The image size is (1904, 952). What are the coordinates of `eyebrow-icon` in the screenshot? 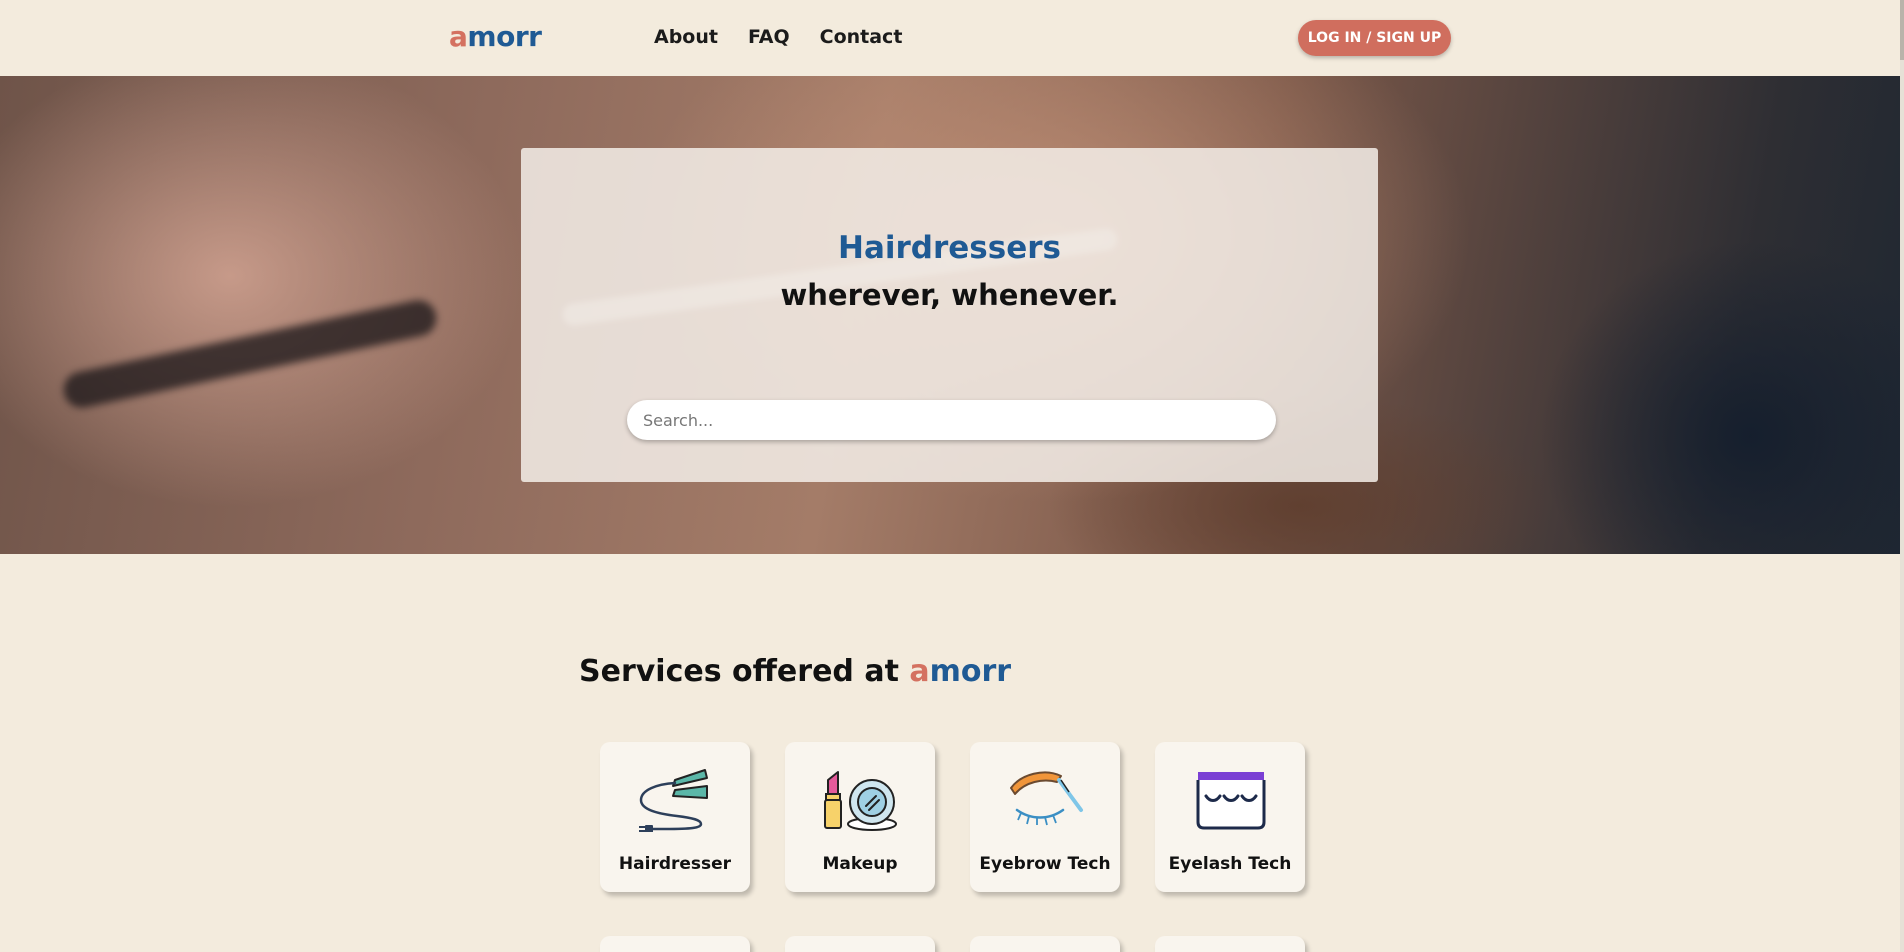 It's located at (1046, 798).